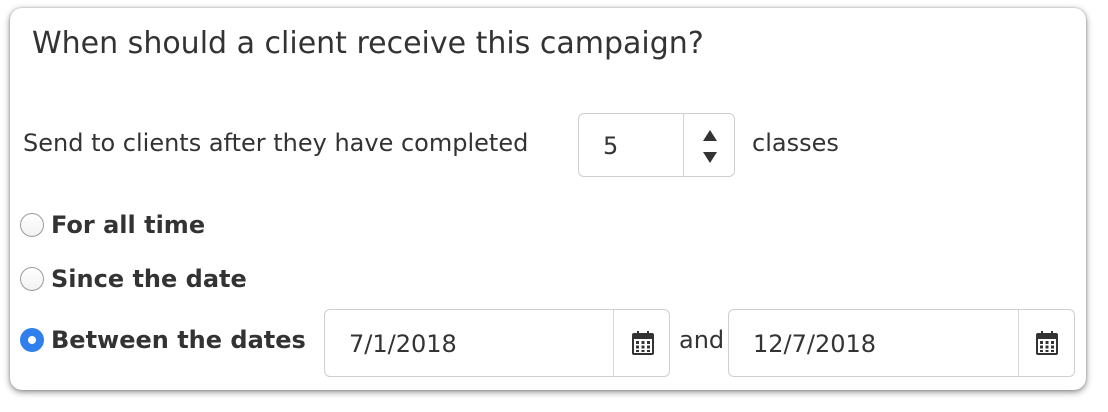 Image resolution: width=1108 pixels, height=412 pixels. Describe the element at coordinates (610, 146) in the screenshot. I see `class-count-value: 5` at that location.